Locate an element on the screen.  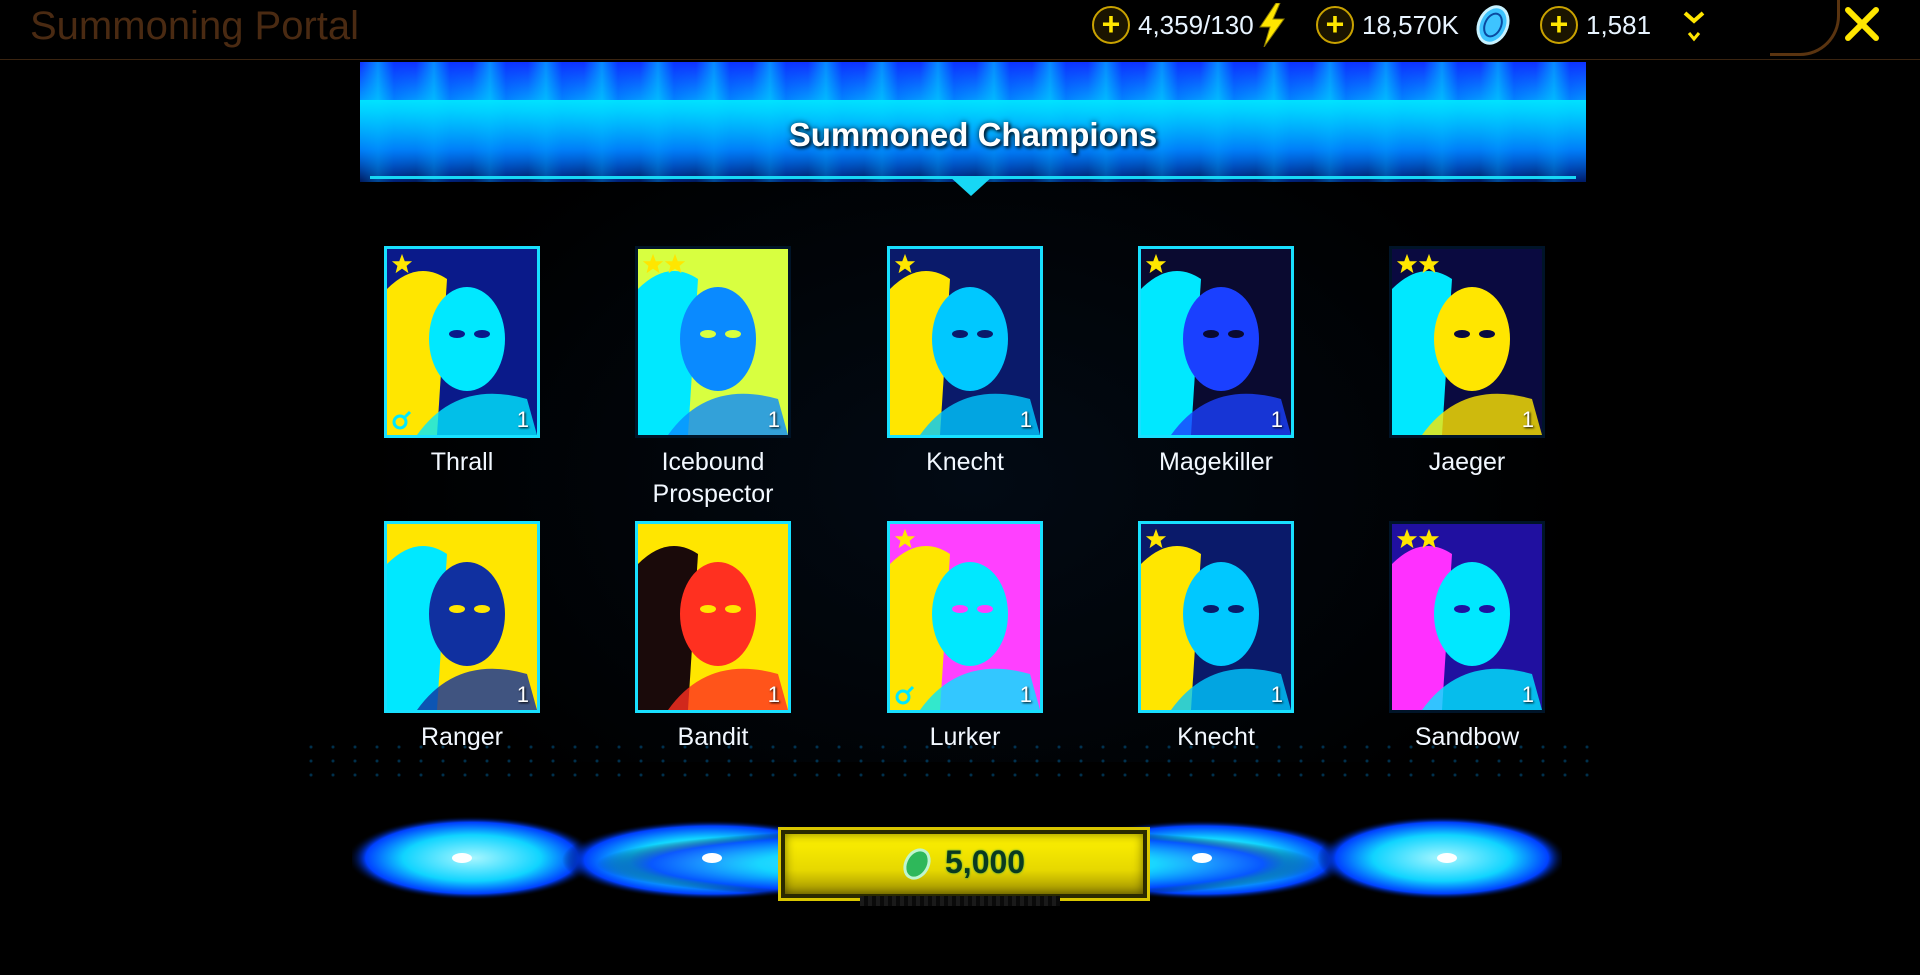
banner-notch is located at coordinates (971, 186).